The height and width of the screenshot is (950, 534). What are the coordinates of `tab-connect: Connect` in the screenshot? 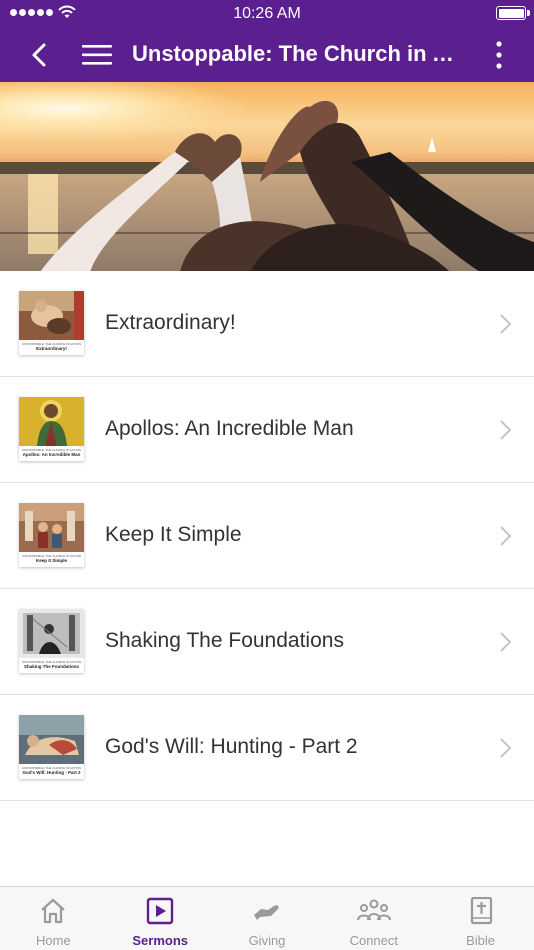 It's located at (373, 918).